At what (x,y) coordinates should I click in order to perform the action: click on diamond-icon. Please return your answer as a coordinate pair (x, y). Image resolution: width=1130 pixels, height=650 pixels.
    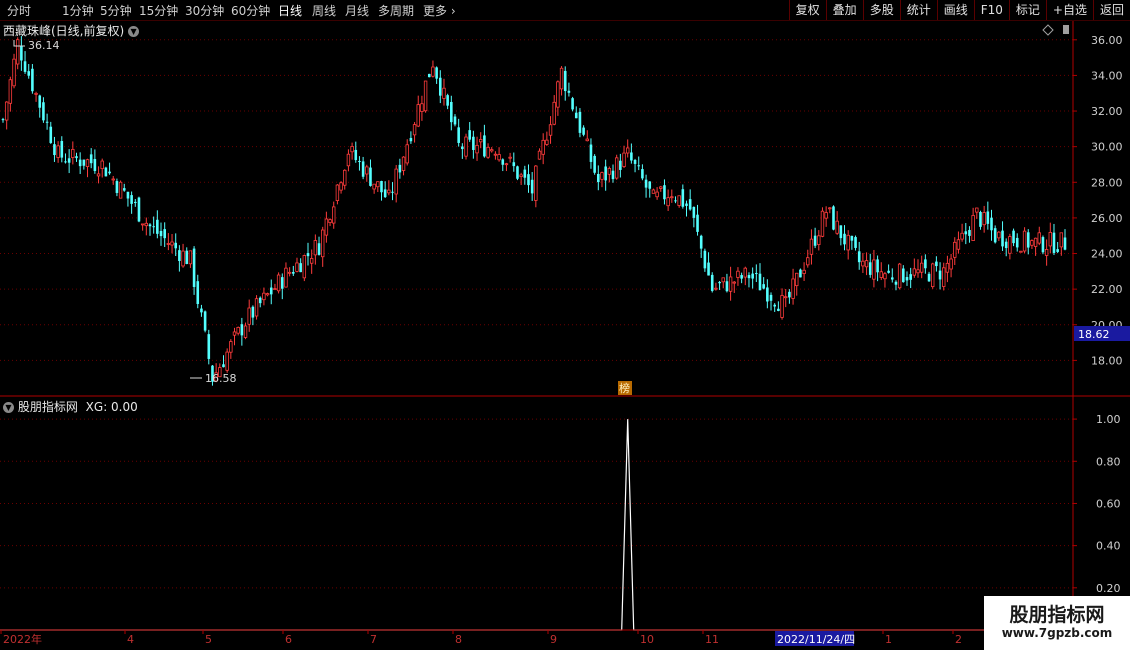
    Looking at the image, I should click on (1048, 30).